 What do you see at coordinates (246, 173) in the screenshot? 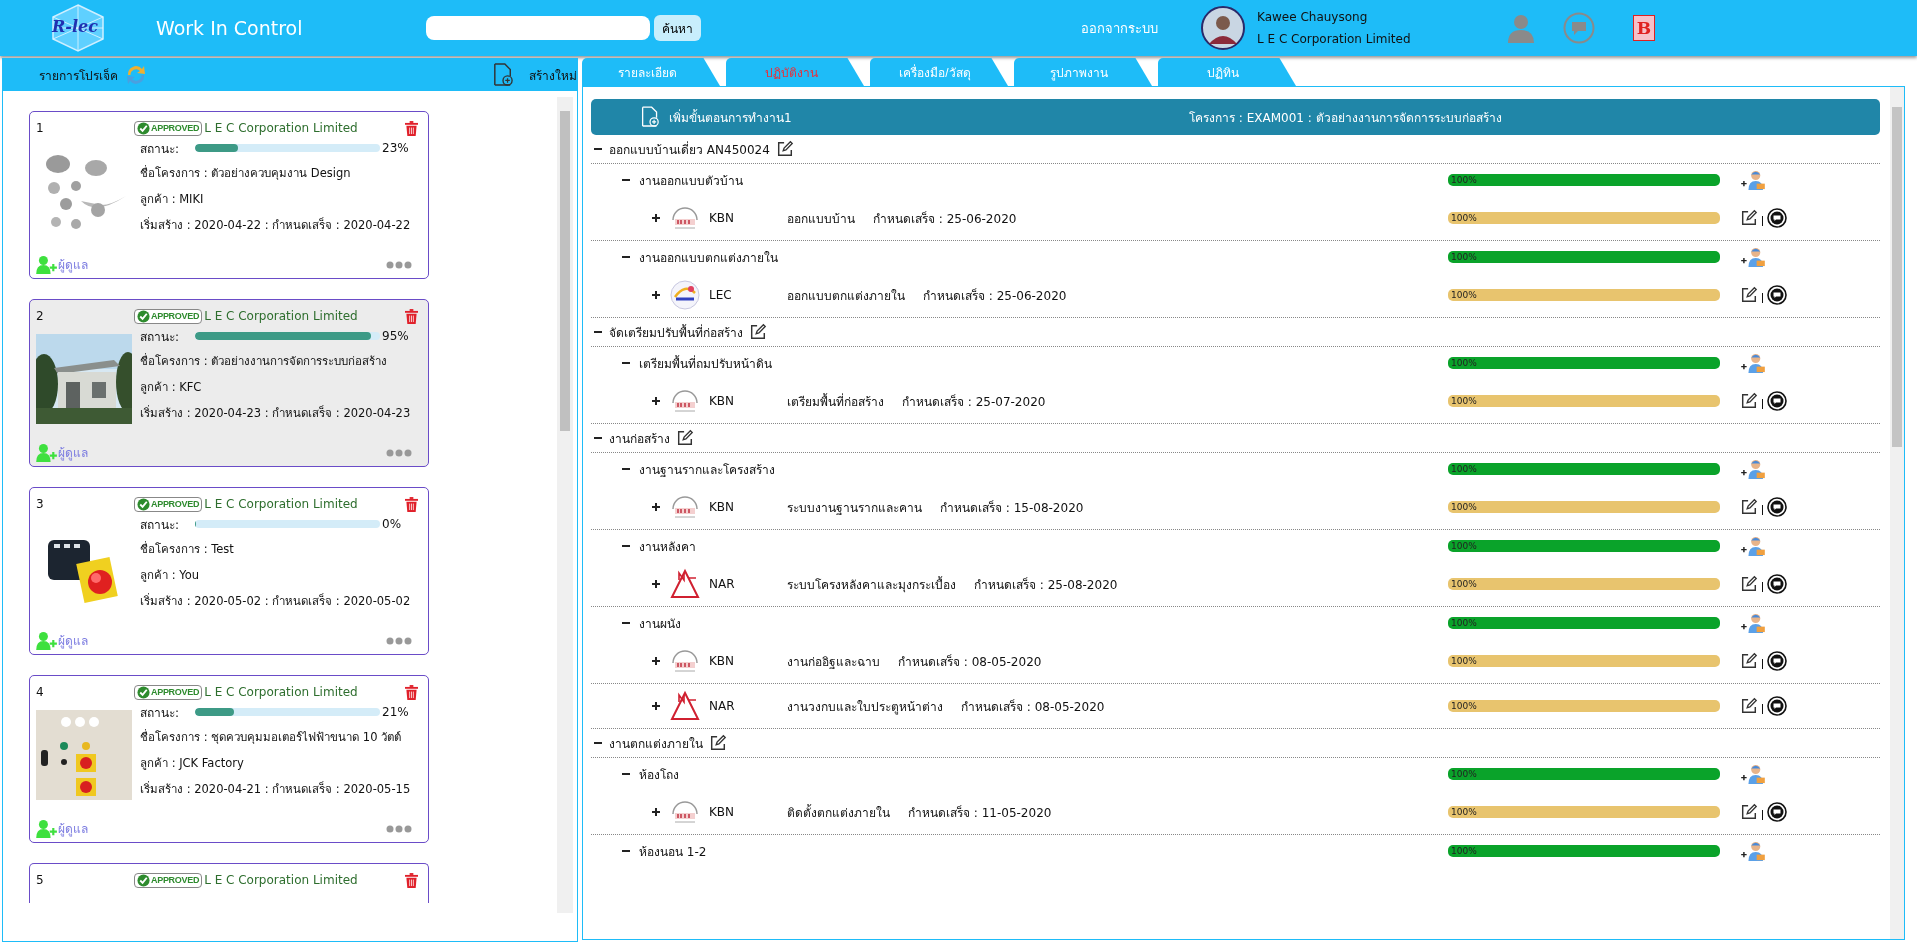
I see `project-name: ชื่อโครงการ : ตัวอย่างควบคุมงาน Design` at bounding box center [246, 173].